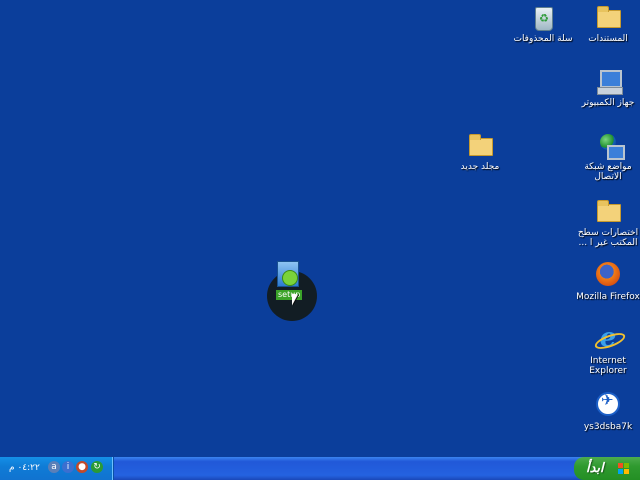  I want to click on icon-label: Internet Explorer, so click(608, 366).